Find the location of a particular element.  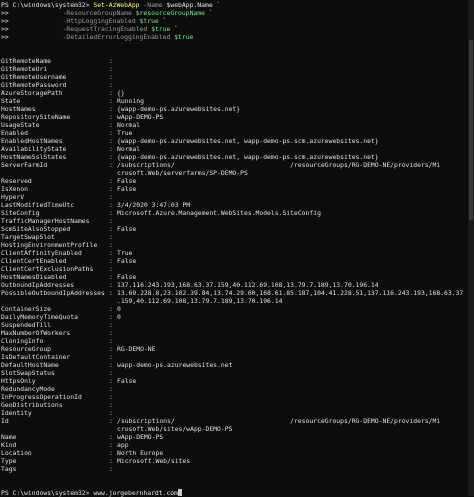

property-name: AzureStoragePath is located at coordinates (32, 93).